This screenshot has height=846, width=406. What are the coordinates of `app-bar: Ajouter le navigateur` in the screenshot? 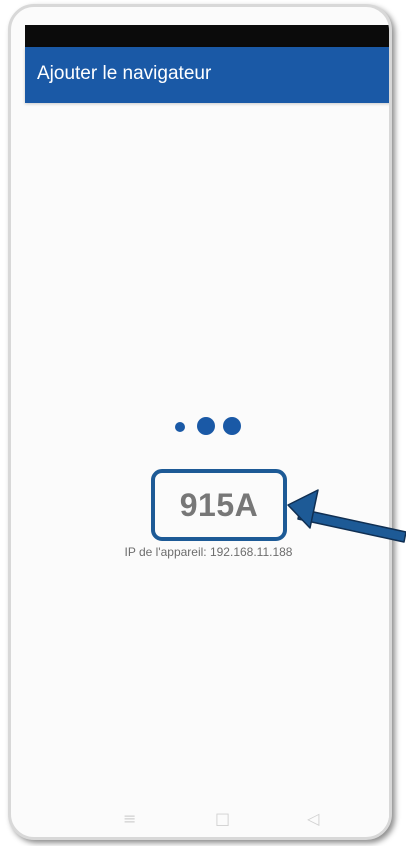 It's located at (207, 75).